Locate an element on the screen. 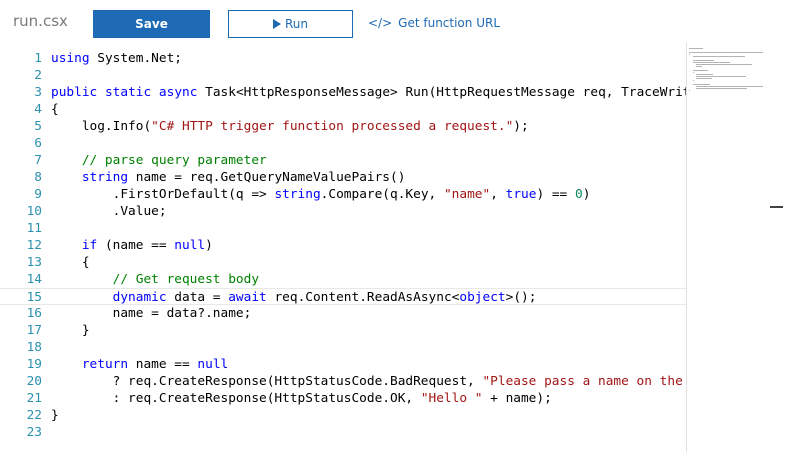 Image resolution: width=788 pixels, height=452 pixels. code-token: // parse query parameter is located at coordinates (159, 160).